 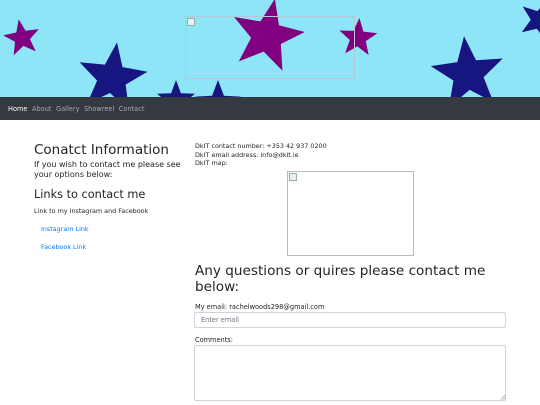 I want to click on email-input, so click(x=350, y=320).